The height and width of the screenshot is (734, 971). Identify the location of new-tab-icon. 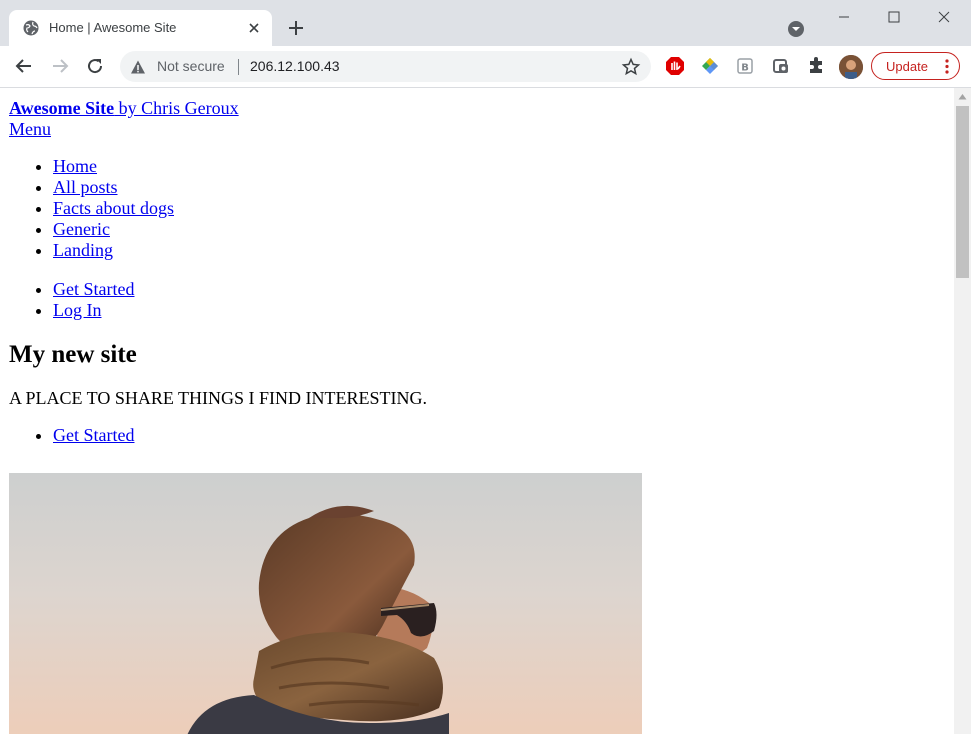
(296, 28).